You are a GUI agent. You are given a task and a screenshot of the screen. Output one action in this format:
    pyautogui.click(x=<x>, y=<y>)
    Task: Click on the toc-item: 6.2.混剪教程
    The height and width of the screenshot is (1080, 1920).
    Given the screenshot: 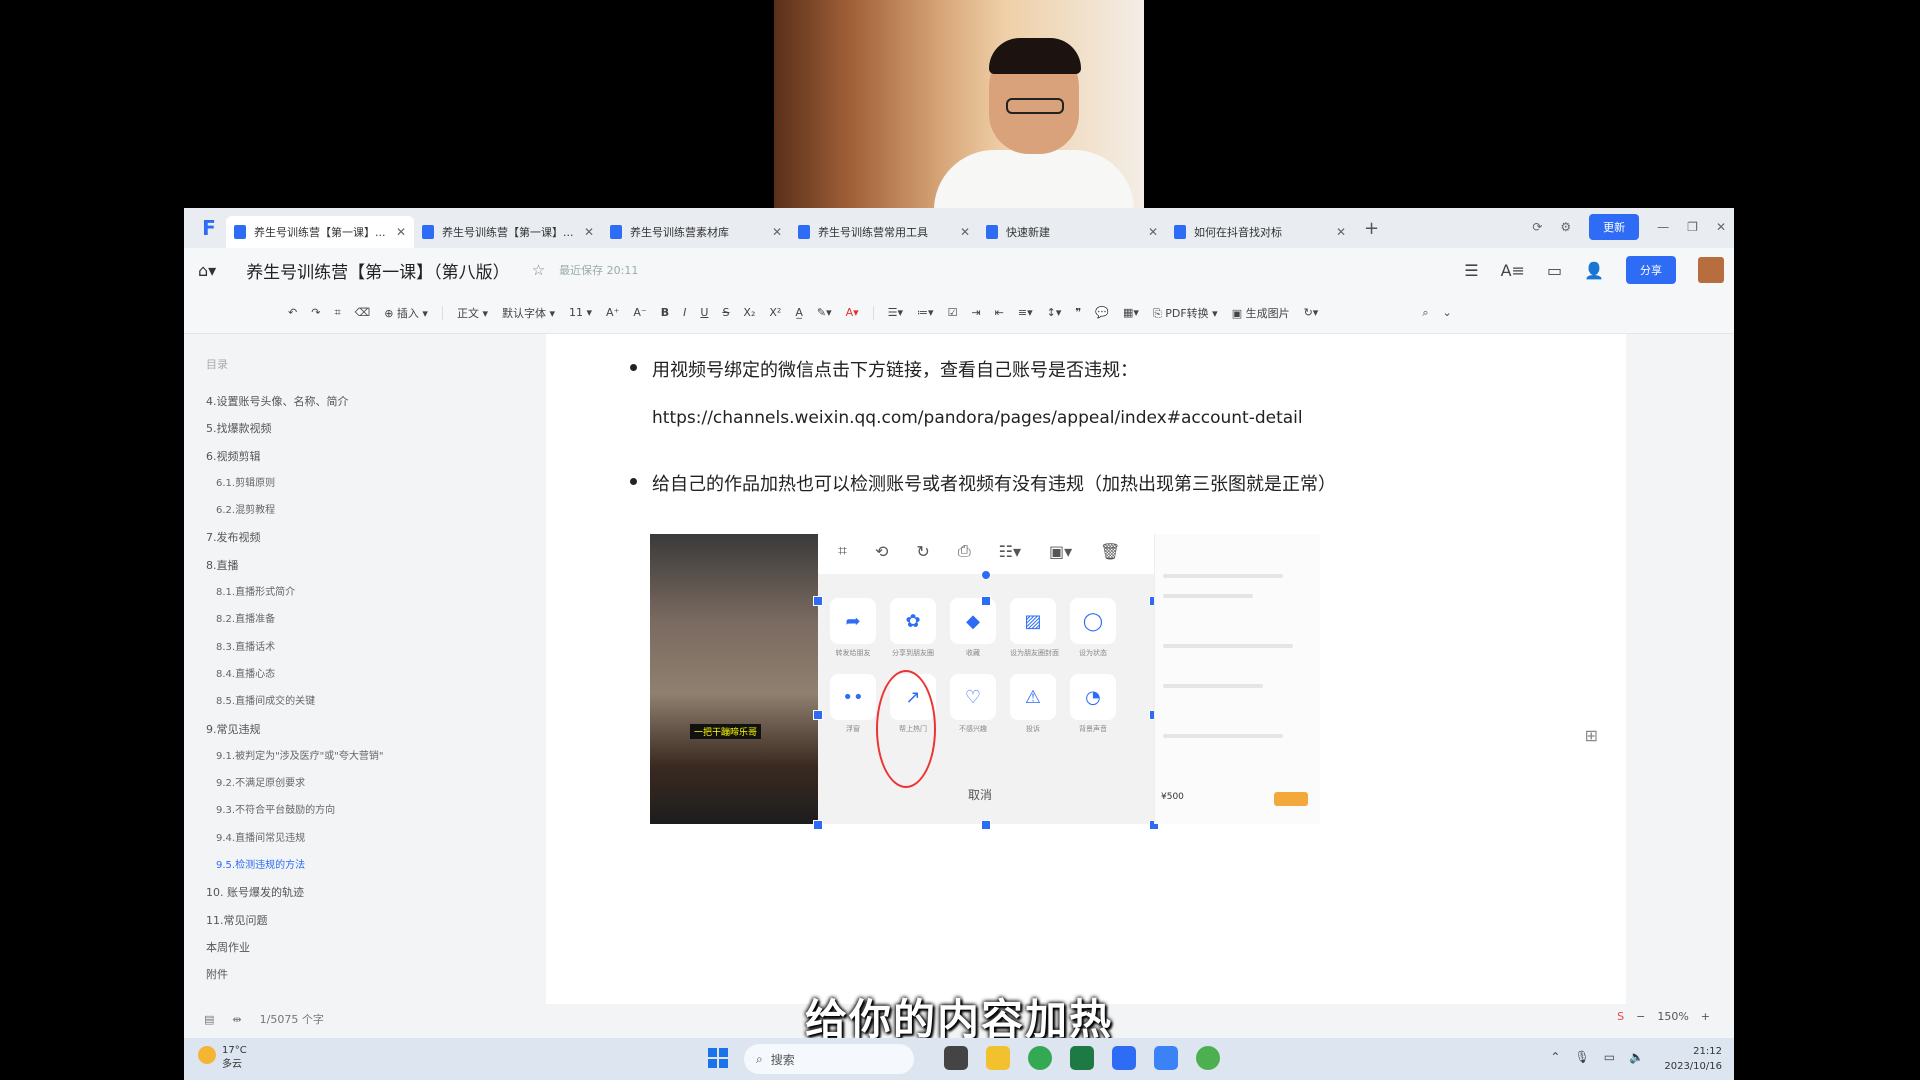 What is the action you would take?
    pyautogui.click(x=376, y=510)
    